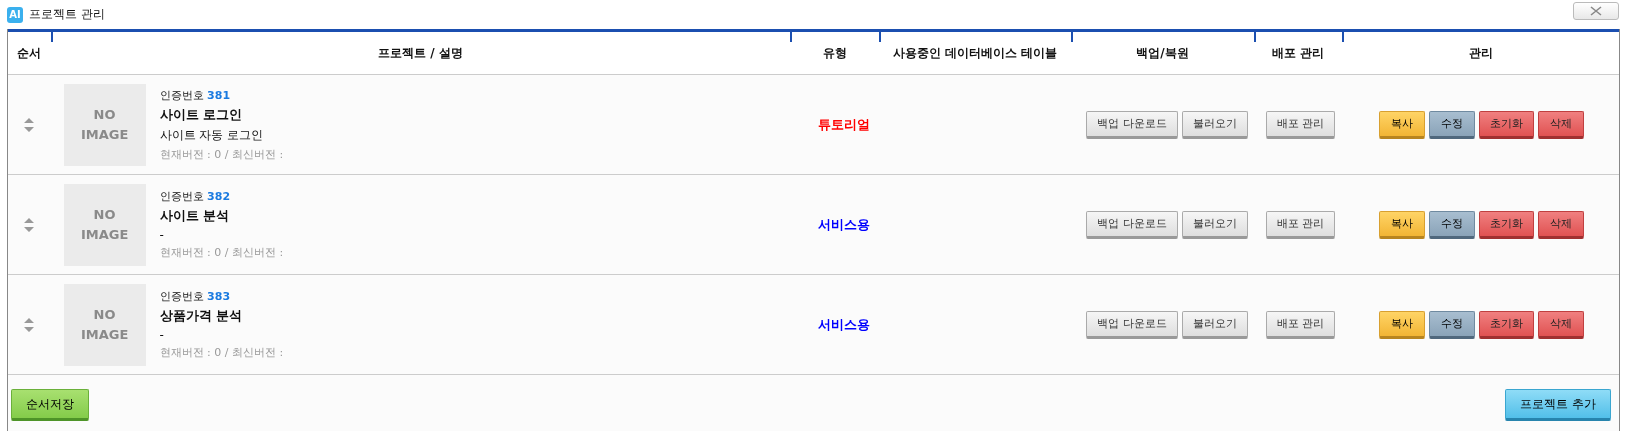 The height and width of the screenshot is (431, 1629). What do you see at coordinates (975, 53) in the screenshot?
I see `column-header: 사용중인 데이터베이스 테이블` at bounding box center [975, 53].